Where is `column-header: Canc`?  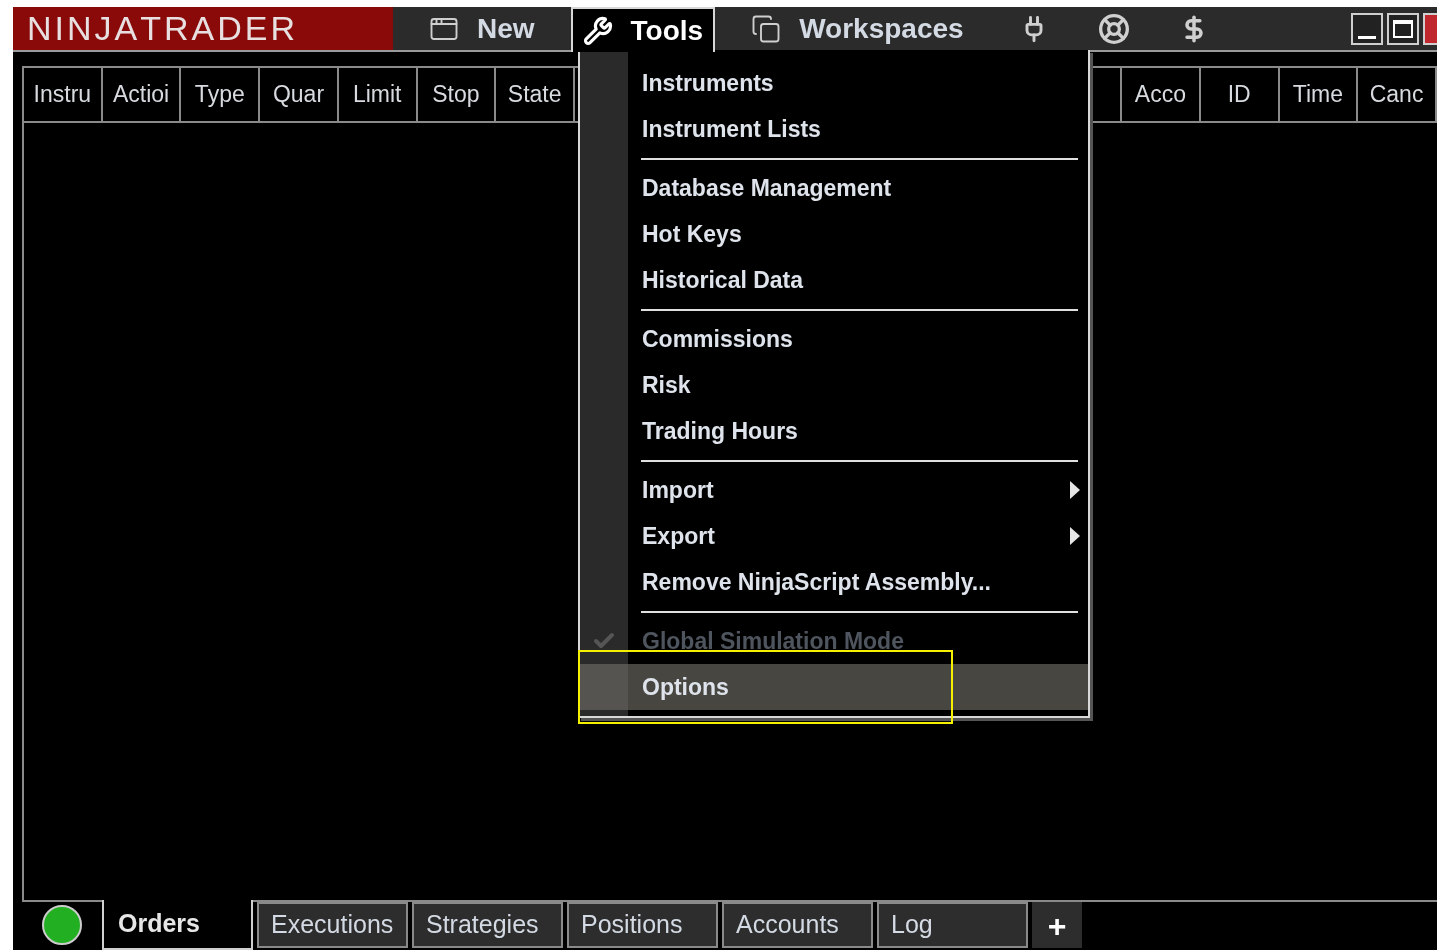
column-header: Canc is located at coordinates (1397, 94).